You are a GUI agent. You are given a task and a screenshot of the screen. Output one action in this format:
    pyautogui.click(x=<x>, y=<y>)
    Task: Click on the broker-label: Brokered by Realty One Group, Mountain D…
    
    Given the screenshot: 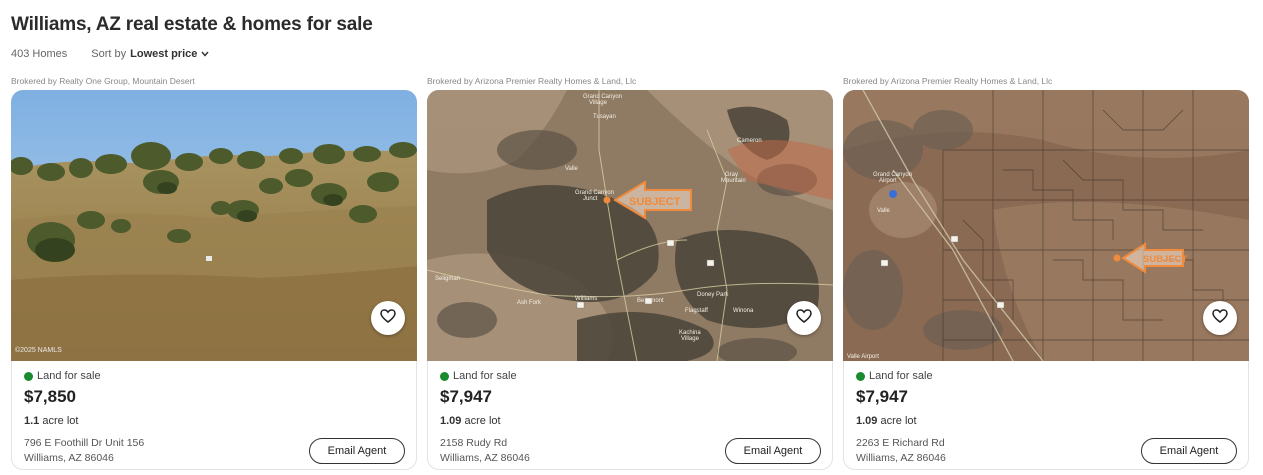 What is the action you would take?
    pyautogui.click(x=103, y=81)
    